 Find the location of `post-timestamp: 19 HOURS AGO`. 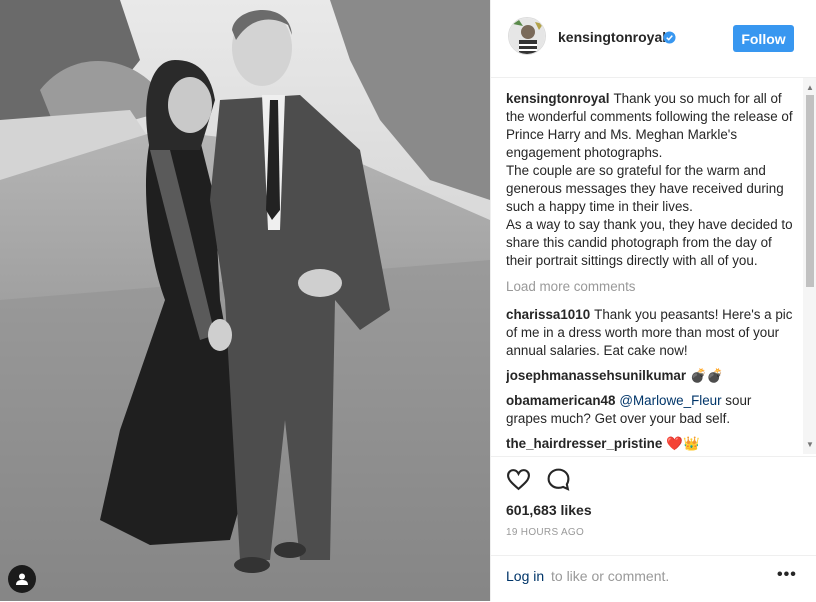

post-timestamp: 19 HOURS AGO is located at coordinates (545, 532).